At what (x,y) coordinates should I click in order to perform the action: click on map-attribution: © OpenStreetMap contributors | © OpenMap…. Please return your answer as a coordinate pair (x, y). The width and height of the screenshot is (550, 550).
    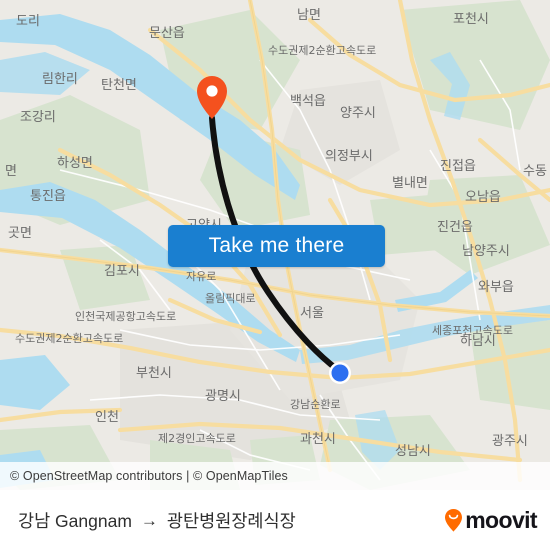
    Looking at the image, I should click on (275, 476).